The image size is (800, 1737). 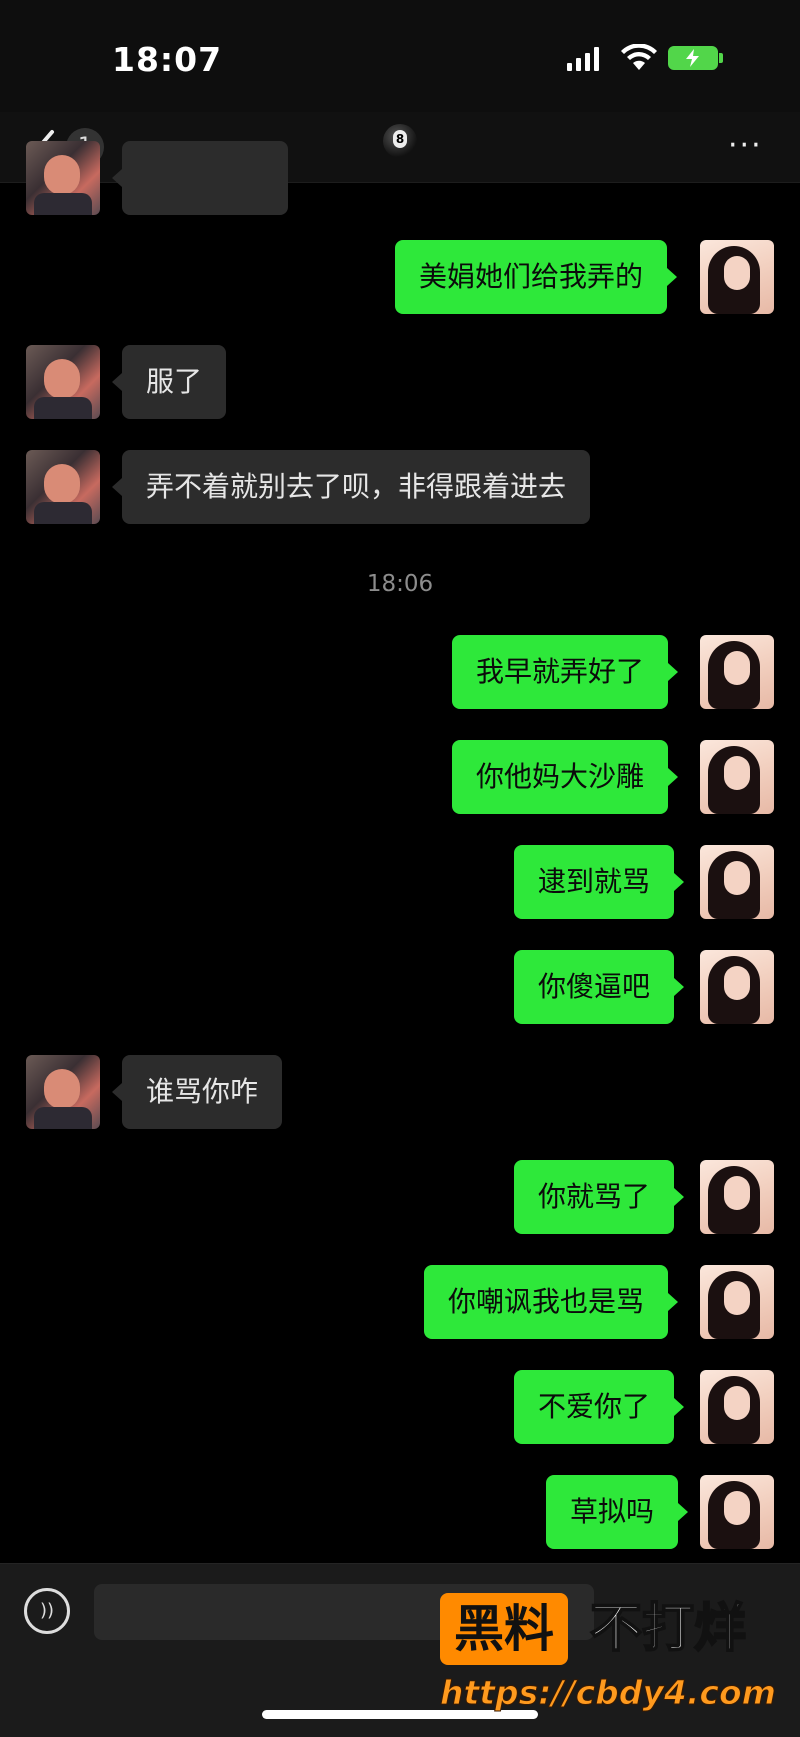 I want to click on voice-input-icon: )), so click(x=47, y=1611).